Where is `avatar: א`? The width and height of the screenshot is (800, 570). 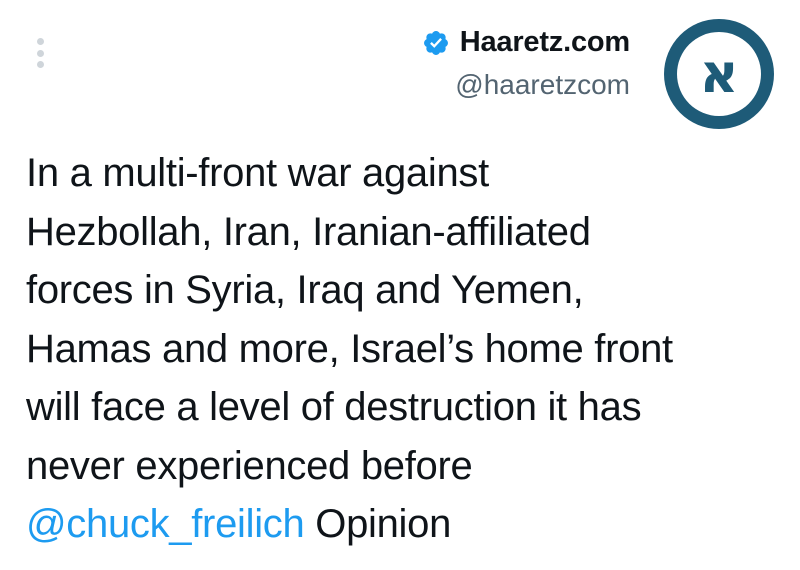
avatar: א is located at coordinates (719, 74).